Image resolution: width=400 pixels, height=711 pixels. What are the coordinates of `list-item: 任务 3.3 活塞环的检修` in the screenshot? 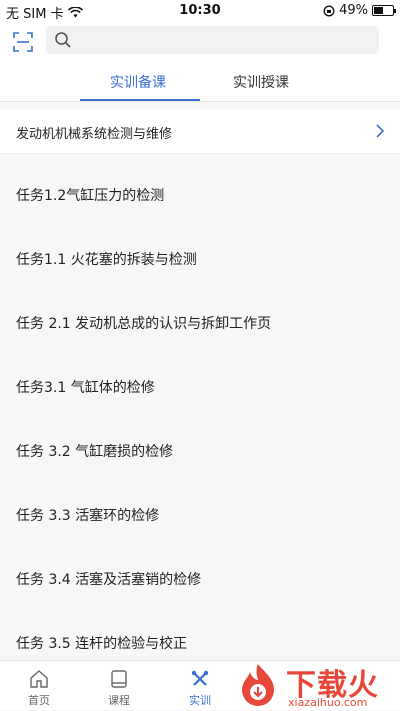 It's located at (200, 506).